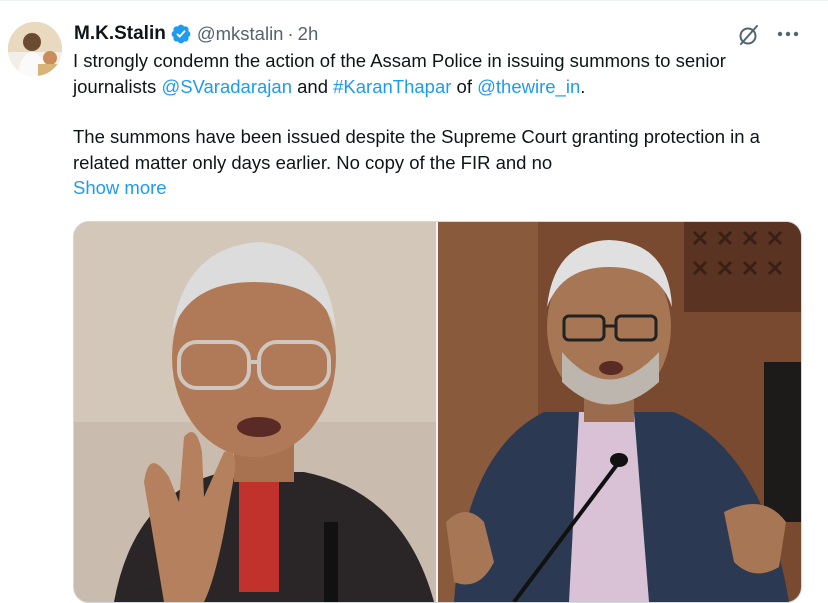 The height and width of the screenshot is (603, 828). Describe the element at coordinates (414, 0) in the screenshot. I see `top-divider` at that location.